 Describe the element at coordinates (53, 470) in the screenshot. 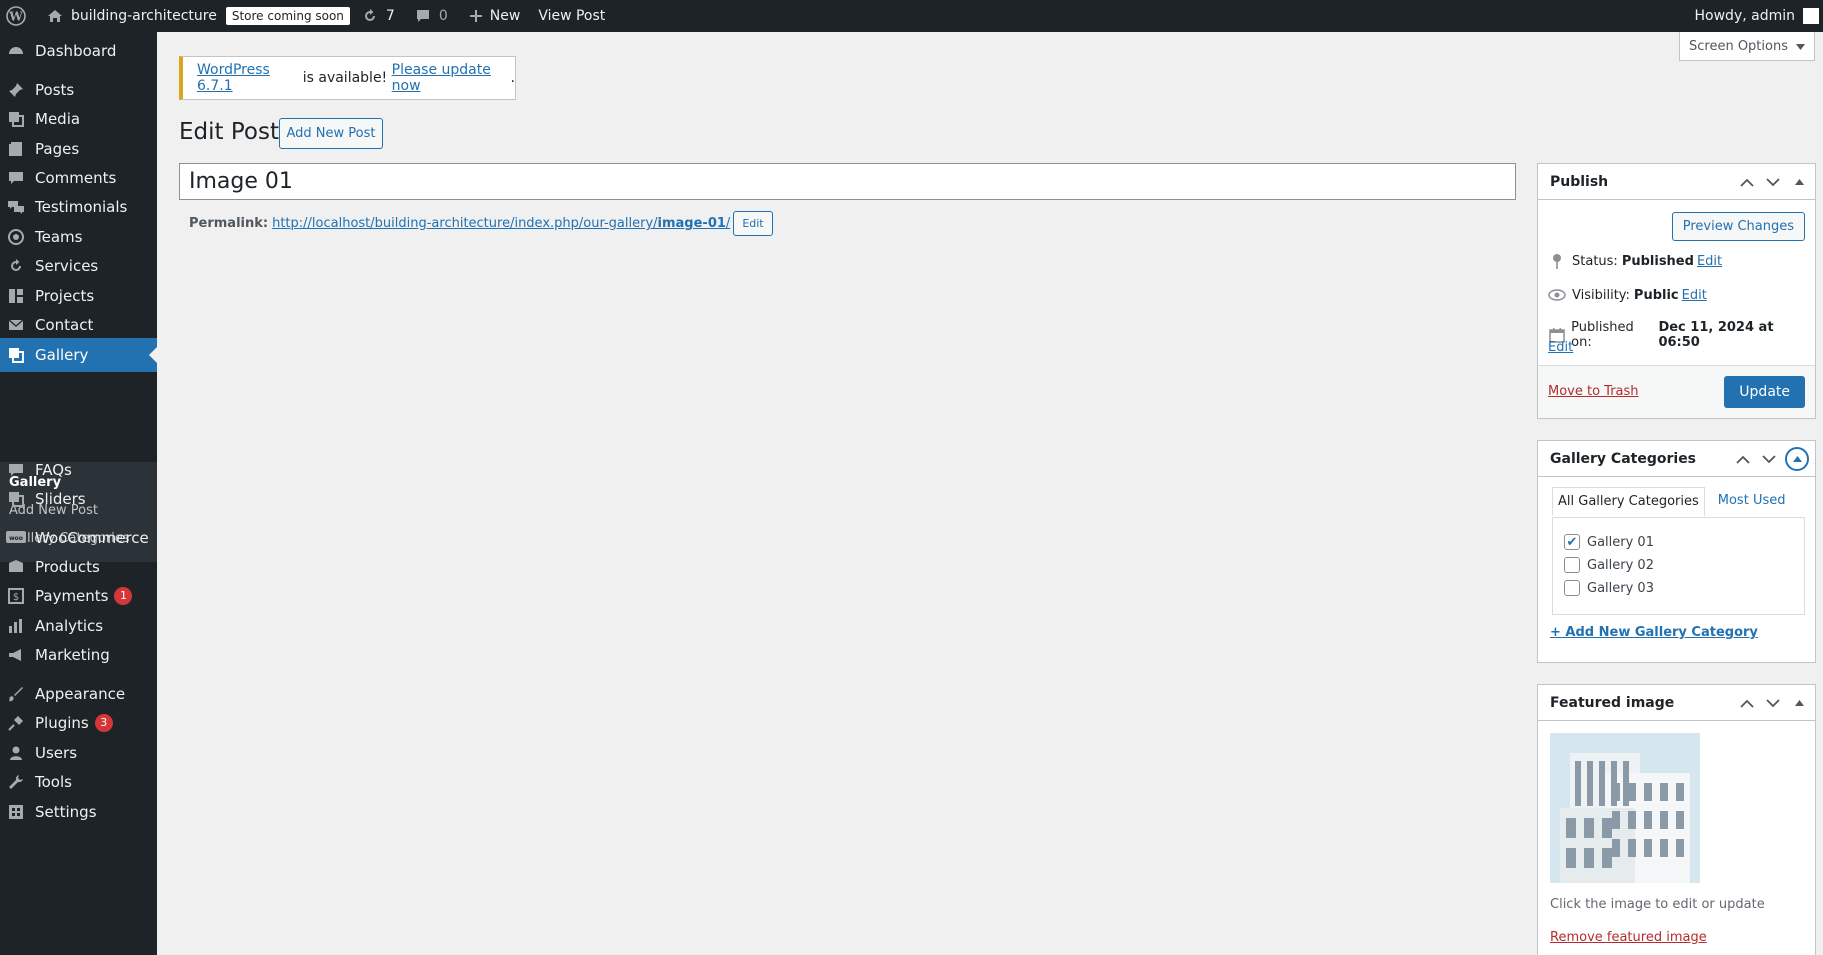

I see `sidebar-item-label: FAQs` at that location.